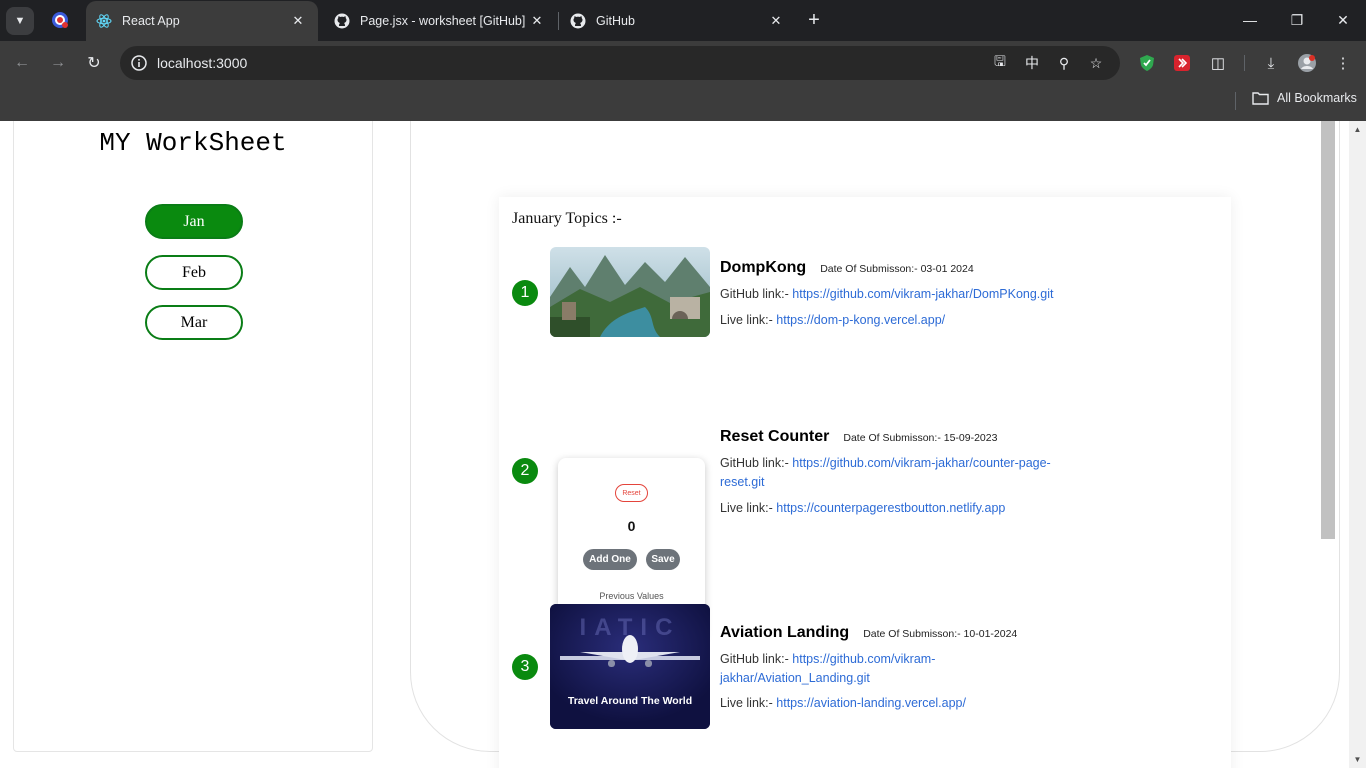 This screenshot has width=1366, height=768. What do you see at coordinates (630, 701) in the screenshot?
I see `aviation-caption: Travel Around The World` at bounding box center [630, 701].